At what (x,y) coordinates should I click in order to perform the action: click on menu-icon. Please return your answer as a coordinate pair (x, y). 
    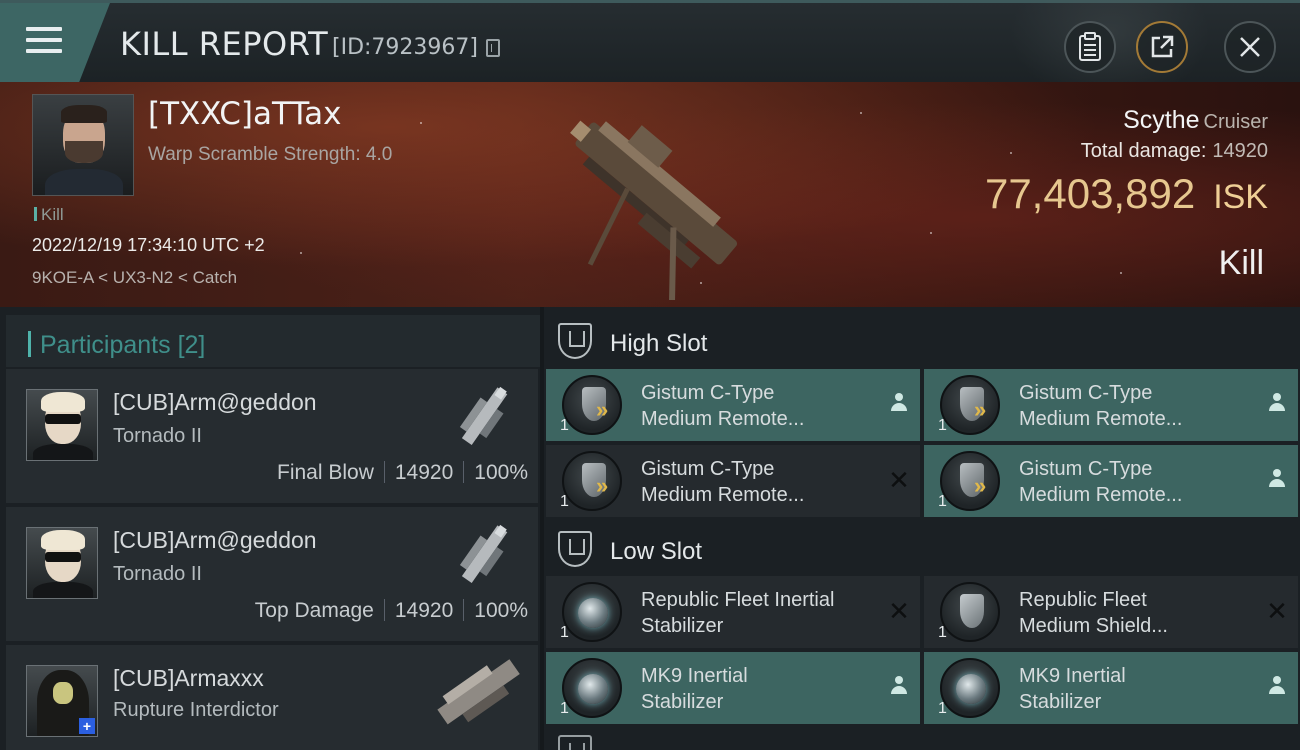
    Looking at the image, I should click on (44, 42).